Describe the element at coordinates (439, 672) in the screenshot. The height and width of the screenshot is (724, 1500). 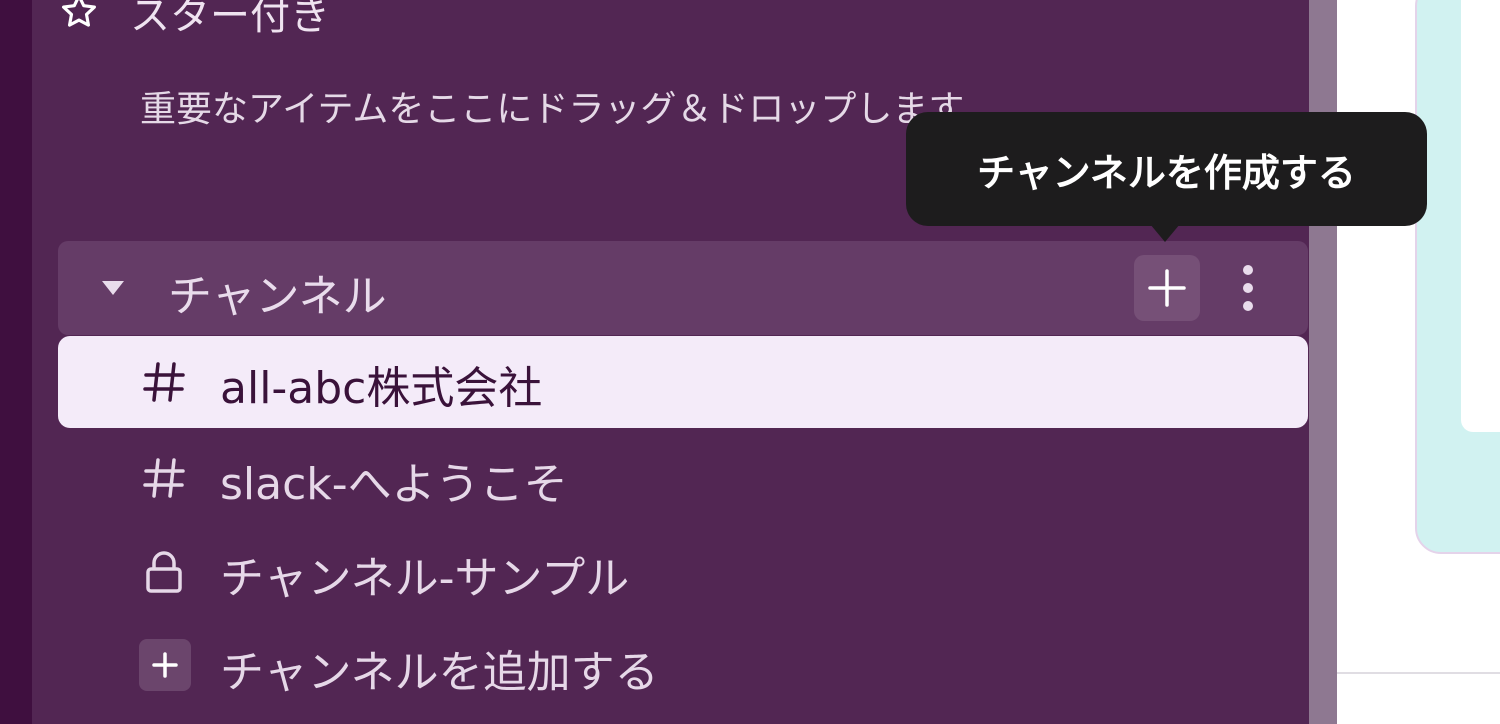
I see `add-channels-label: チャンネルを追加する` at that location.